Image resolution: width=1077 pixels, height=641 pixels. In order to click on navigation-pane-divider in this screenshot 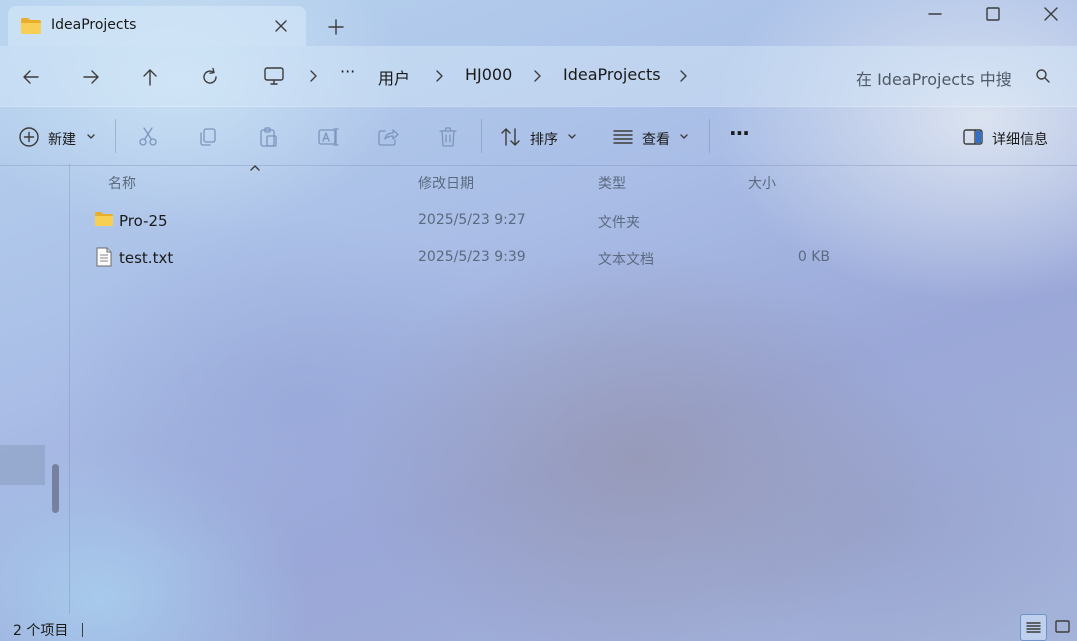, I will do `click(69, 389)`.